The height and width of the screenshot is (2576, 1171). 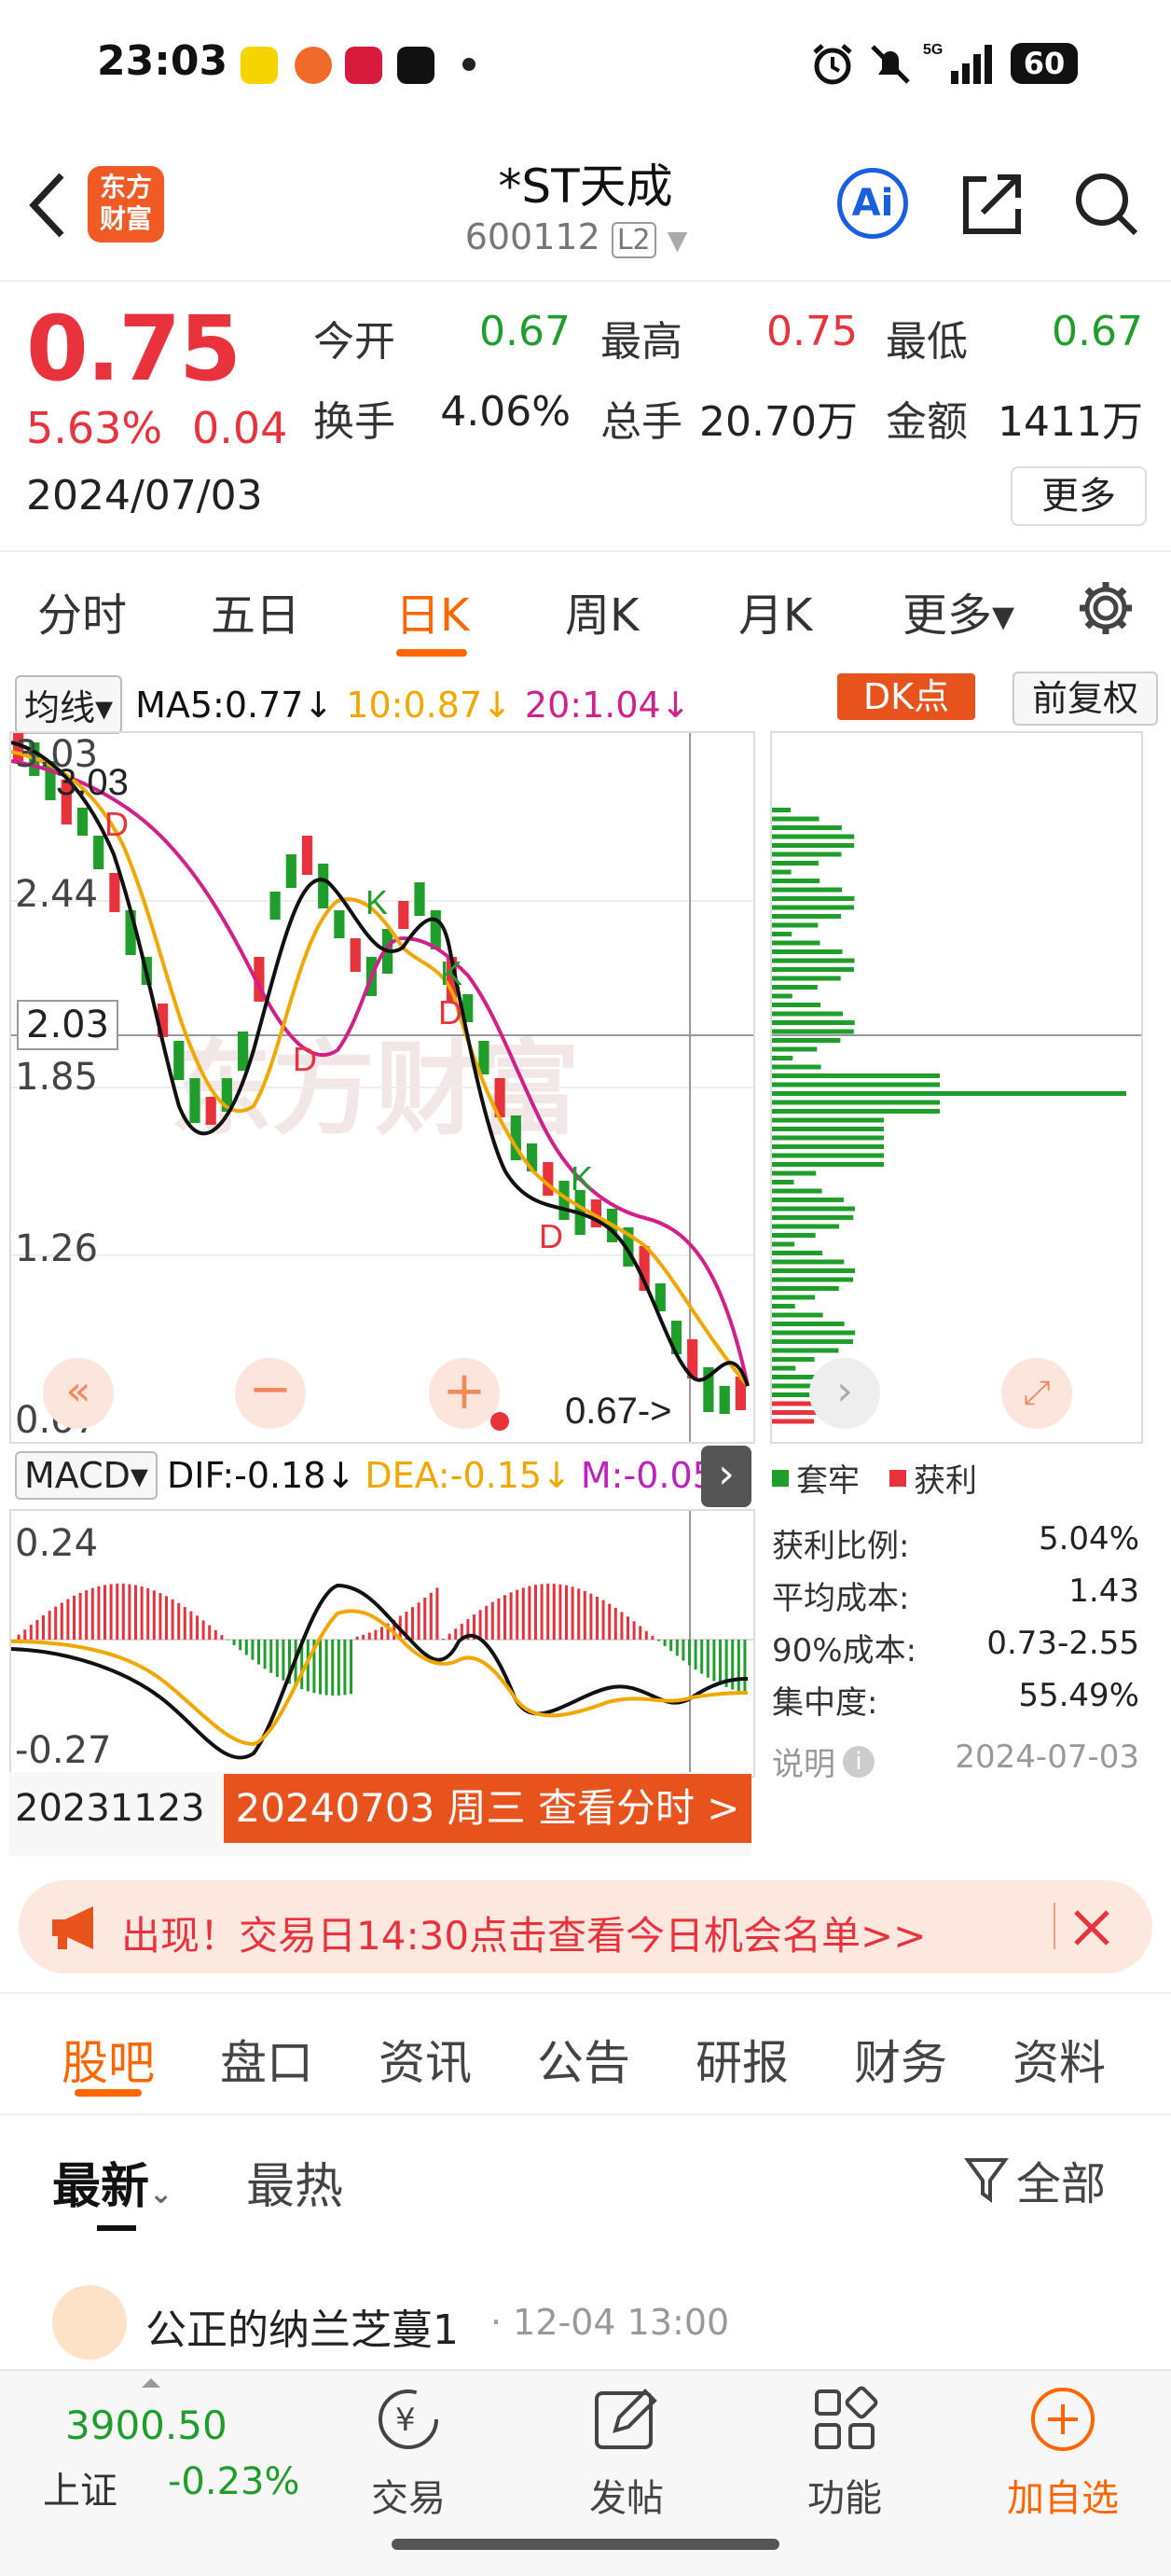 I want to click on feed-latest-tab: 最新⌄, so click(x=112, y=2182).